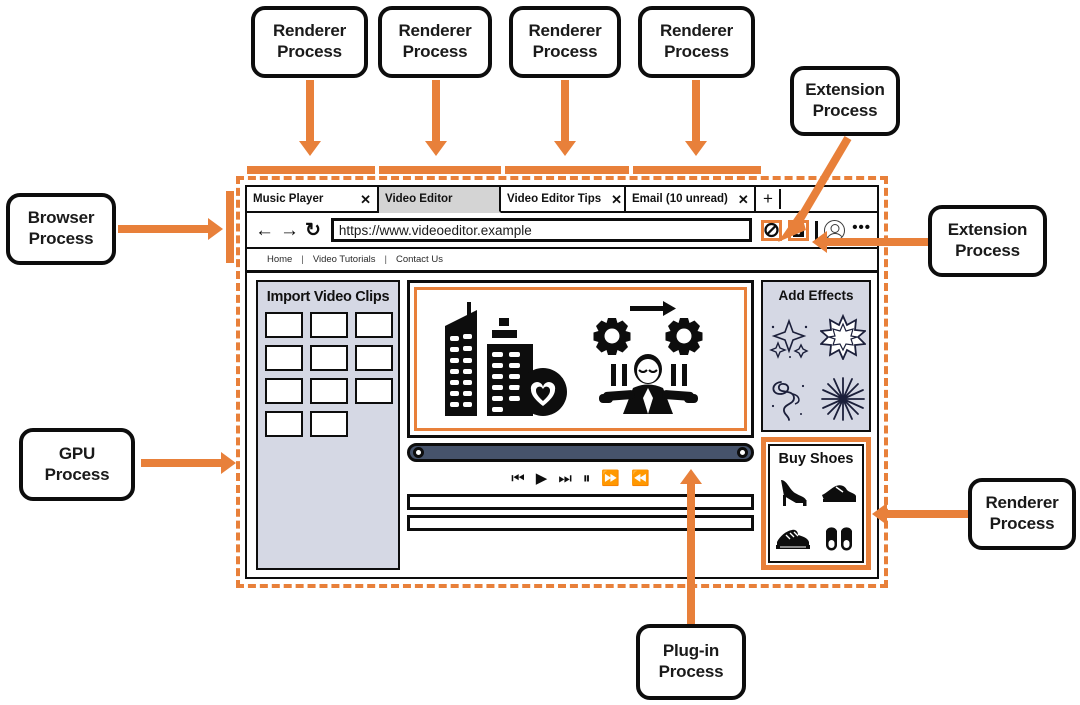 This screenshot has width=1080, height=705. I want to click on ad-product-sneaker, so click(793, 538).